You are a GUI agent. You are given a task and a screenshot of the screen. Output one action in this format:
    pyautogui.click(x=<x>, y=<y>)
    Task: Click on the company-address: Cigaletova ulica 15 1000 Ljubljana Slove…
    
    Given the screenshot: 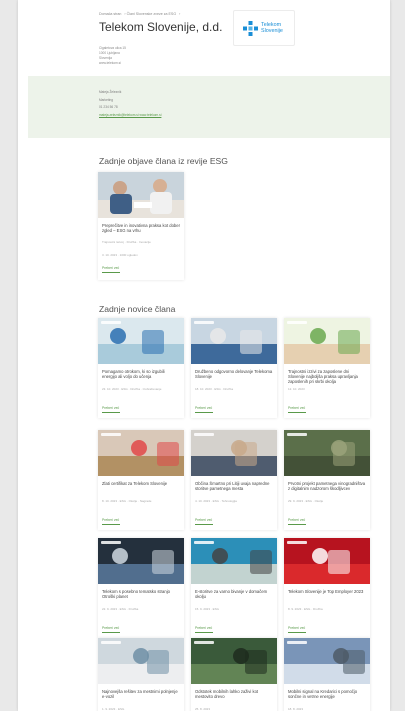 What is the action you would take?
    pyautogui.click(x=112, y=56)
    